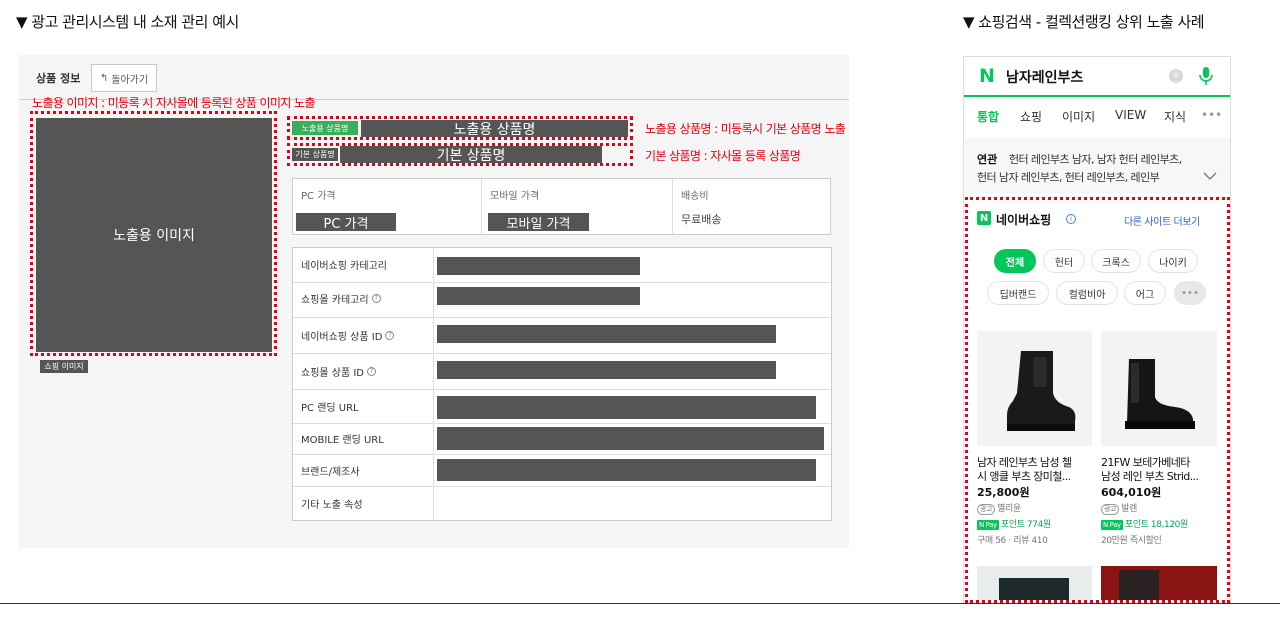 This screenshot has height=618, width=1280. What do you see at coordinates (1031, 116) in the screenshot?
I see `tab-shopping: 쇼핑` at bounding box center [1031, 116].